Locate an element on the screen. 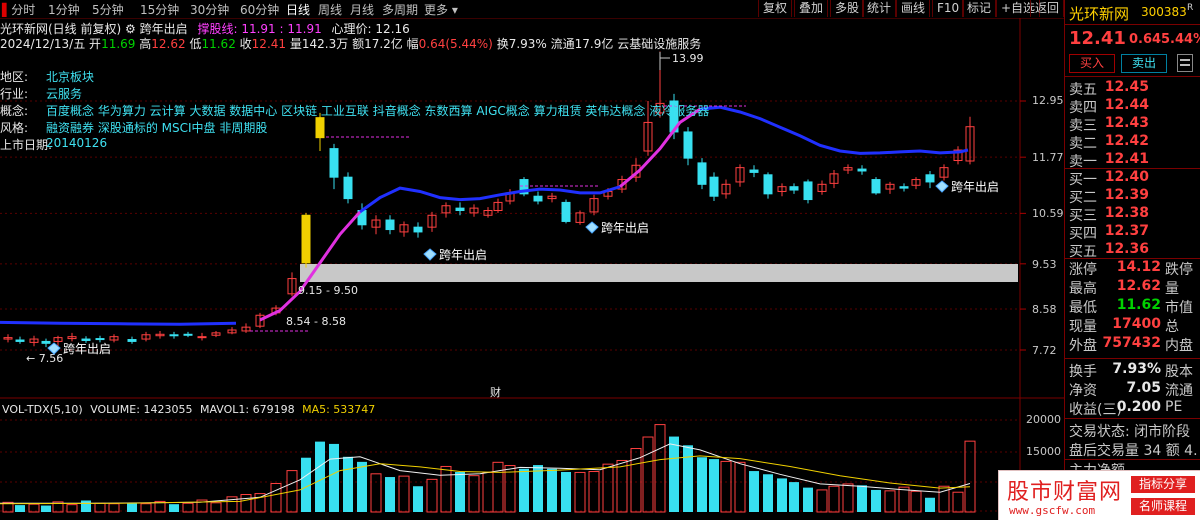  industry-value: 云基础设施服务 is located at coordinates (659, 44).